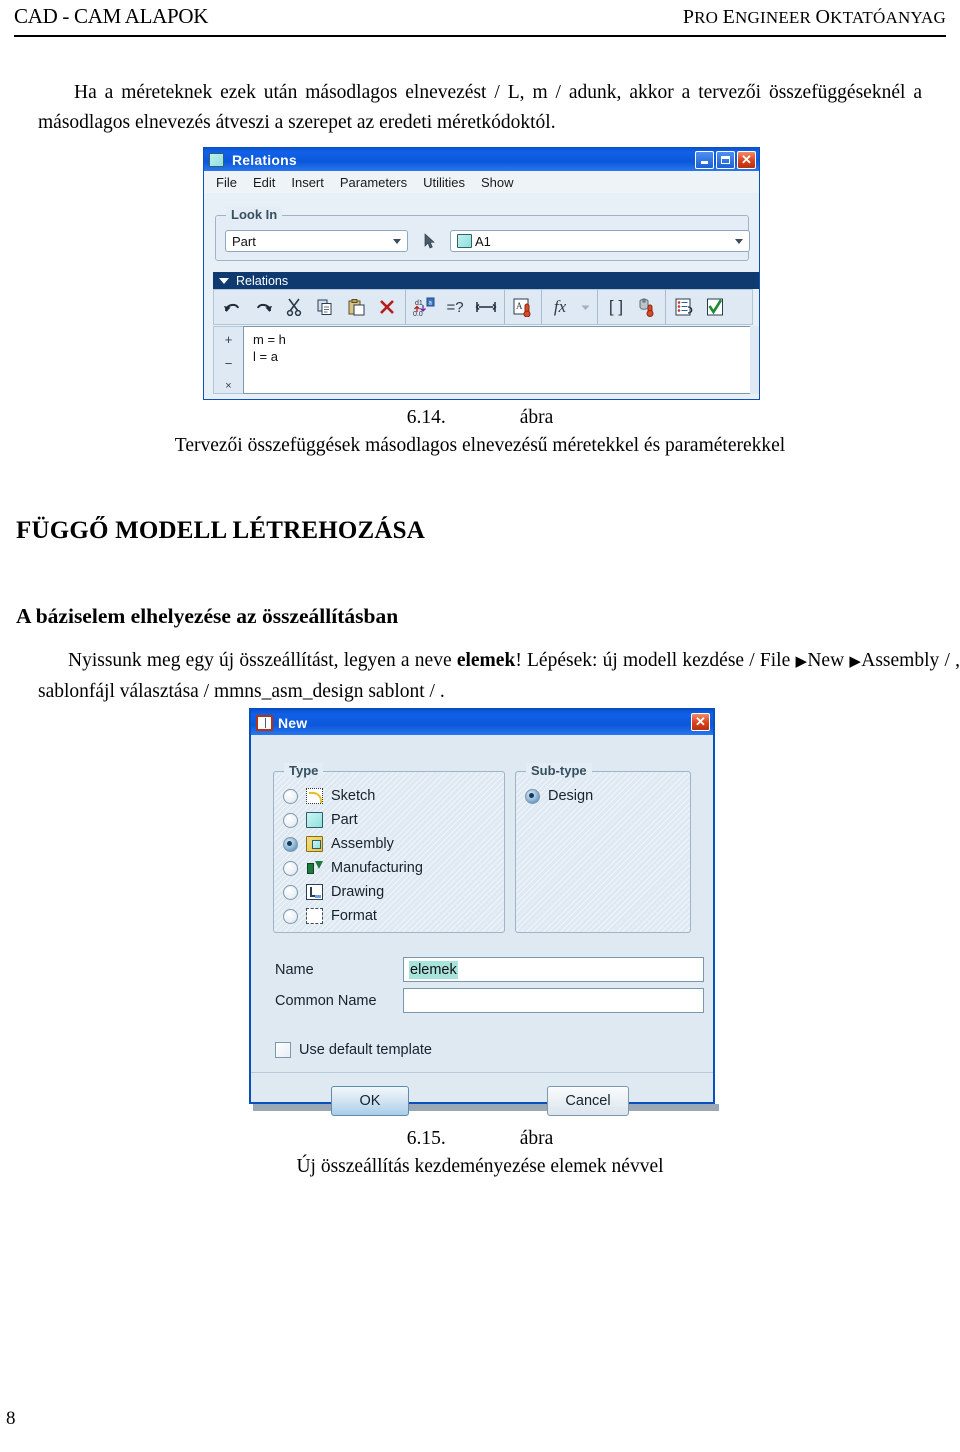  What do you see at coordinates (536, 417) in the screenshot?
I see `figure-614-word: ábra` at bounding box center [536, 417].